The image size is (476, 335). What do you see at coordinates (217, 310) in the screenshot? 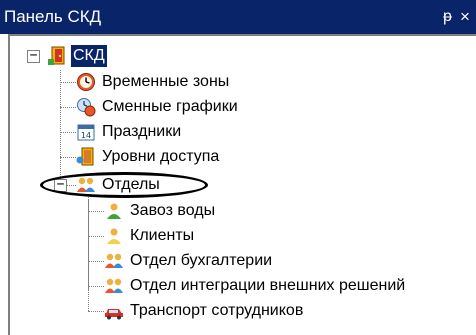
I see `tree-node-label: Транспорт сотрудников` at bounding box center [217, 310].